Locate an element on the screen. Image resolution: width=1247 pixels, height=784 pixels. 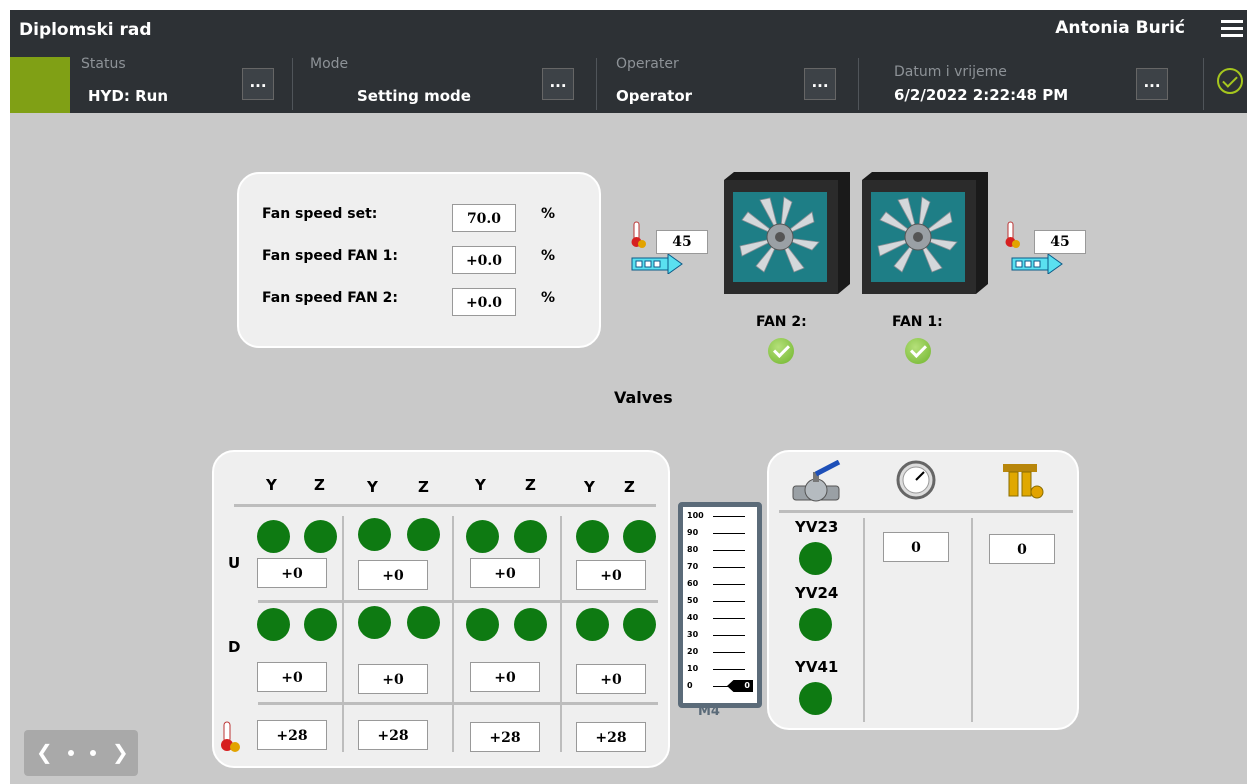
scale-tick: 40 is located at coordinates (693, 617).